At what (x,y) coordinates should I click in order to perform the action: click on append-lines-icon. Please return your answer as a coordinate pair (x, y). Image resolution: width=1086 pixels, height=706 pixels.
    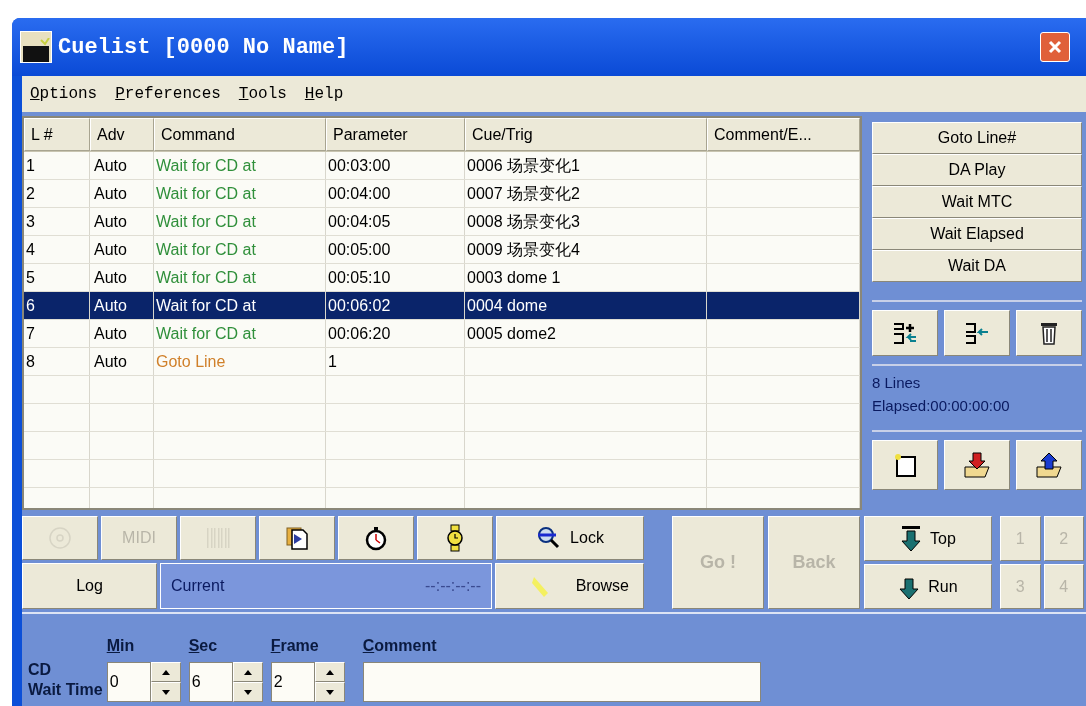
    Looking at the image, I should click on (977, 333).